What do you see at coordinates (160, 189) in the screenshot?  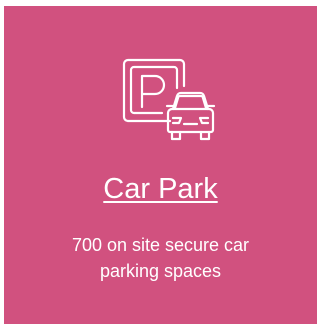 I see `card-title-link: Car Park` at bounding box center [160, 189].